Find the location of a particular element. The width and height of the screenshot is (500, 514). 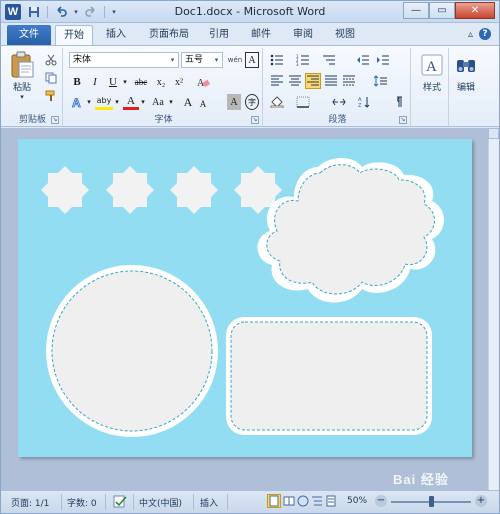

text-effects-dropdown-arrow: ▾ is located at coordinates (89, 102).